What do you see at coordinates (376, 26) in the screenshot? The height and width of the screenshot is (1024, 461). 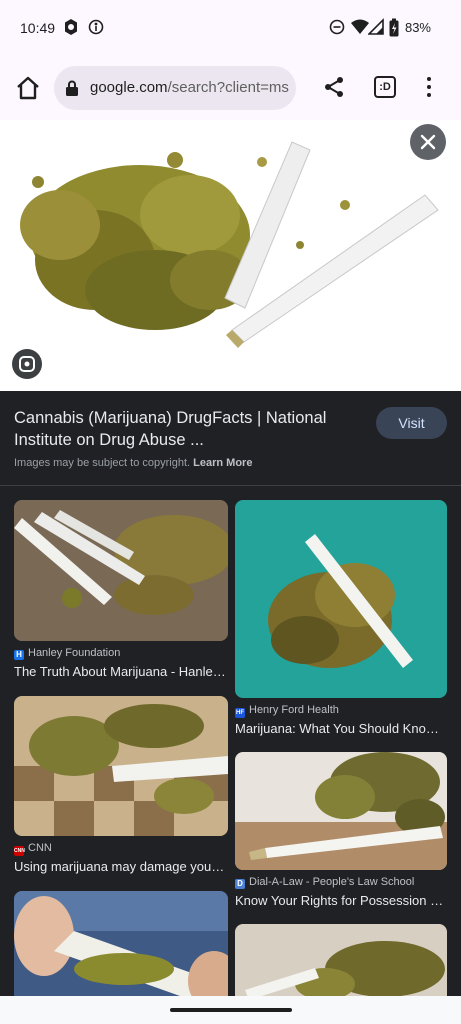 I see `signal-icon` at bounding box center [376, 26].